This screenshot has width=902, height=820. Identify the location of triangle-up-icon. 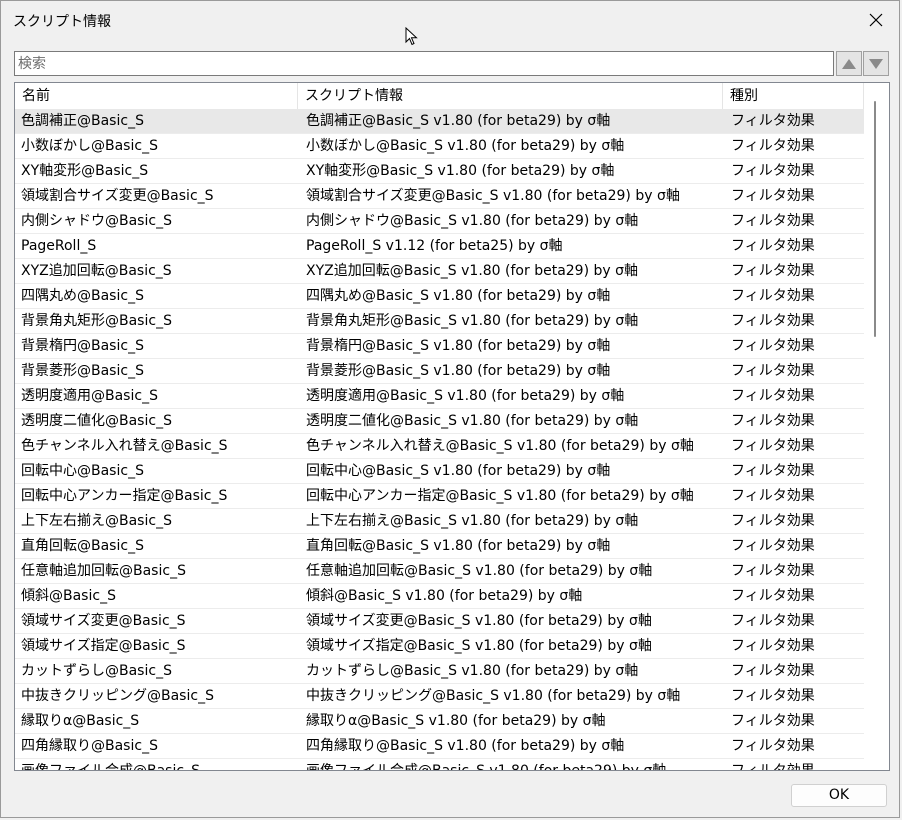
(849, 63).